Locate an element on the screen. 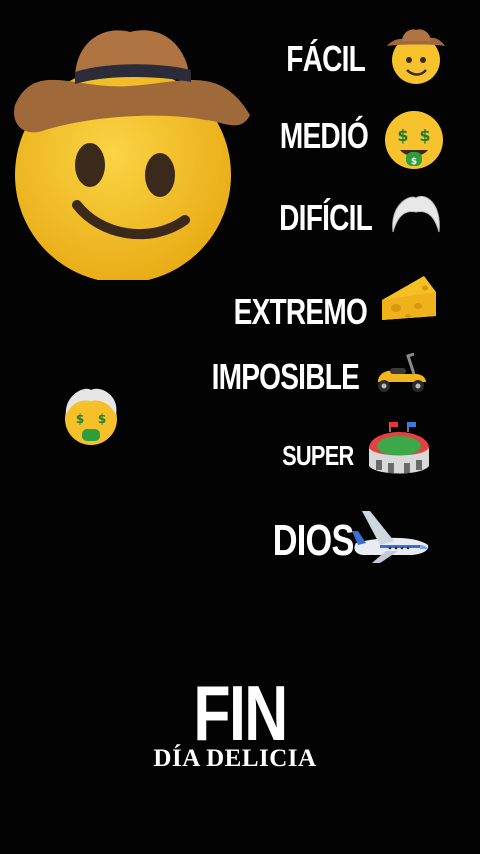 The height and width of the screenshot is (854, 480). ending-subtitle: DÍA DELICIA is located at coordinates (235, 758).